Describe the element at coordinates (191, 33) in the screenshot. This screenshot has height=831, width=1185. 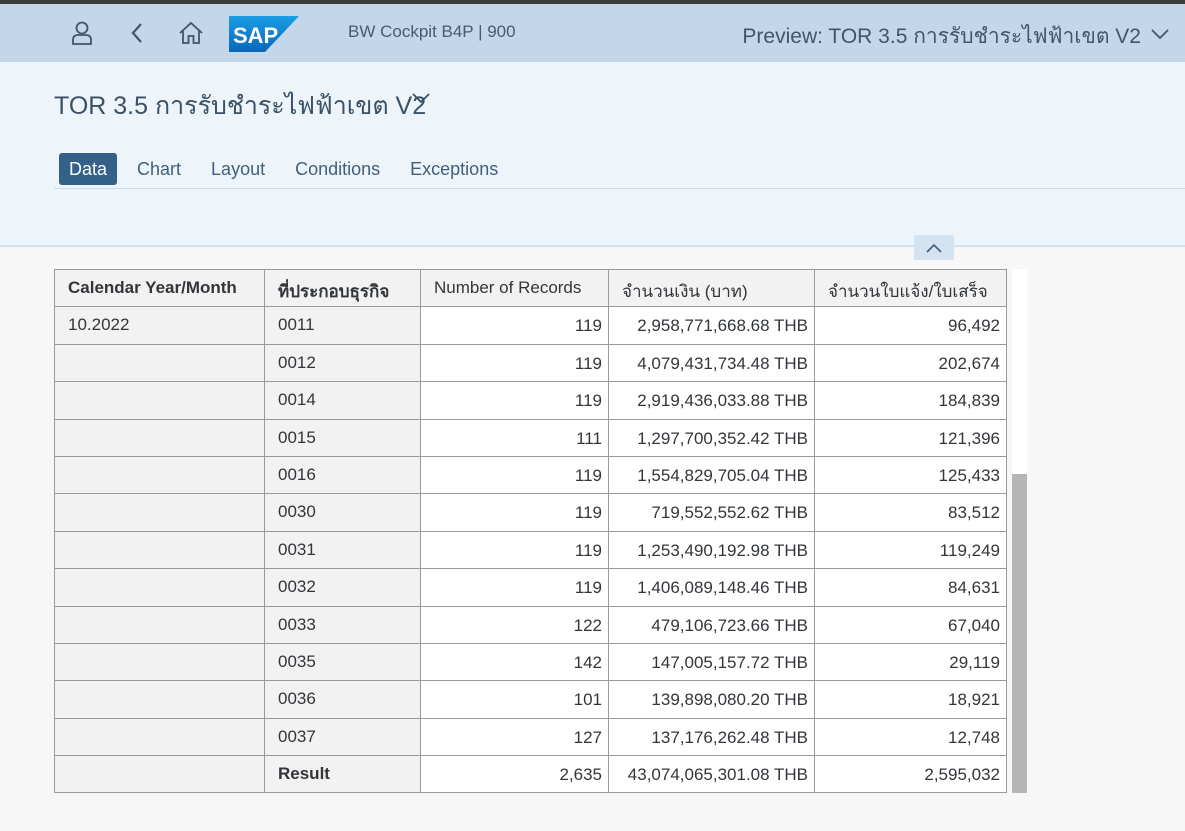
I see `home-icon` at that location.